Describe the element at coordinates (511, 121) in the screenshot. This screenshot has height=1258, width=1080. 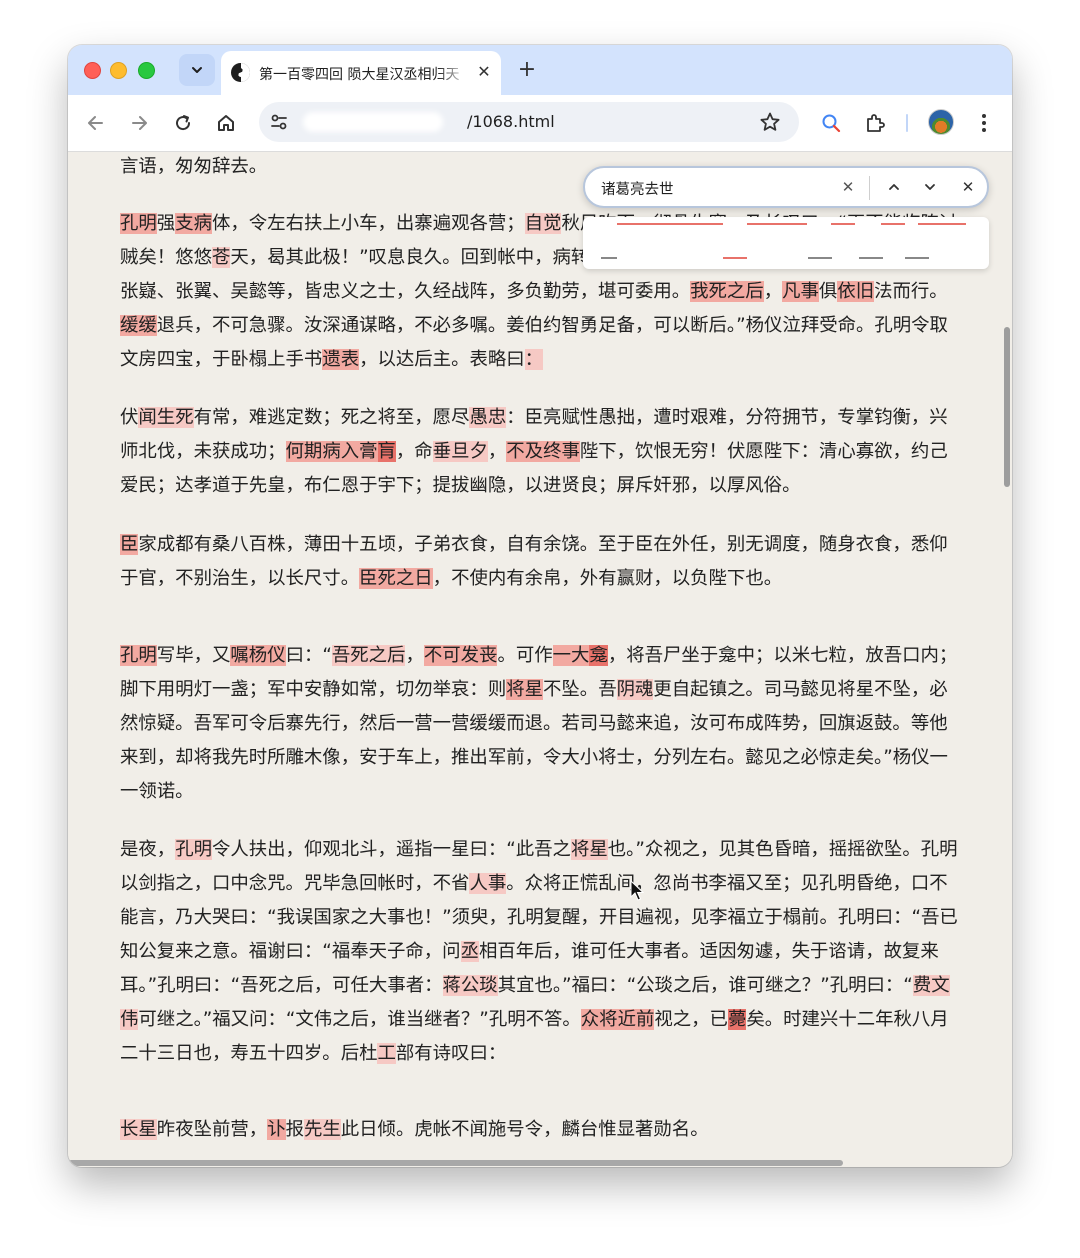
I see `url-text: /1068.html` at that location.